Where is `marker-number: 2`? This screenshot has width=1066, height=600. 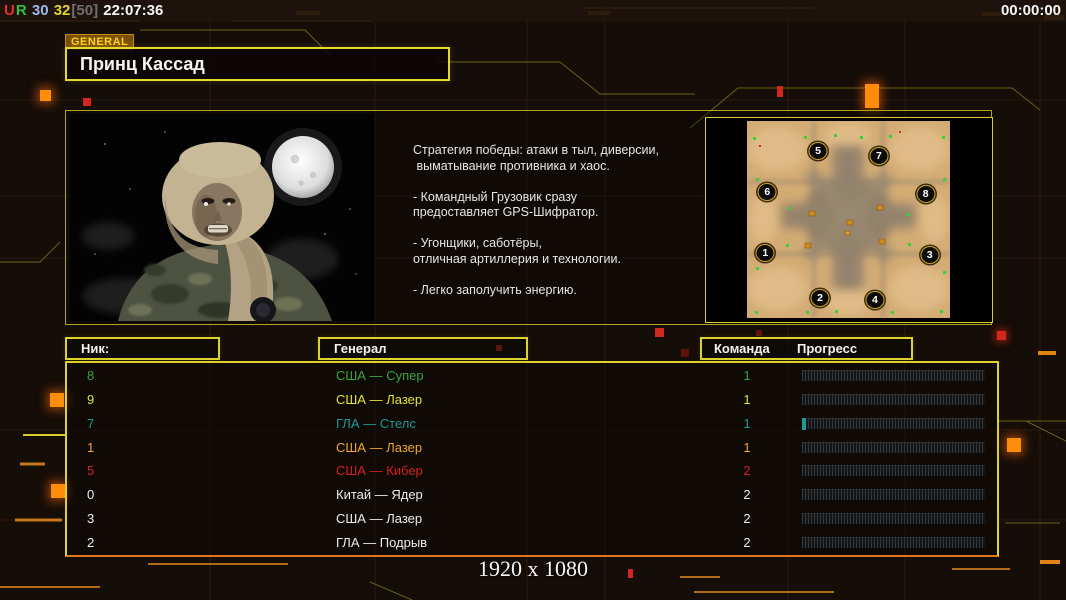
marker-number: 2 is located at coordinates (820, 298).